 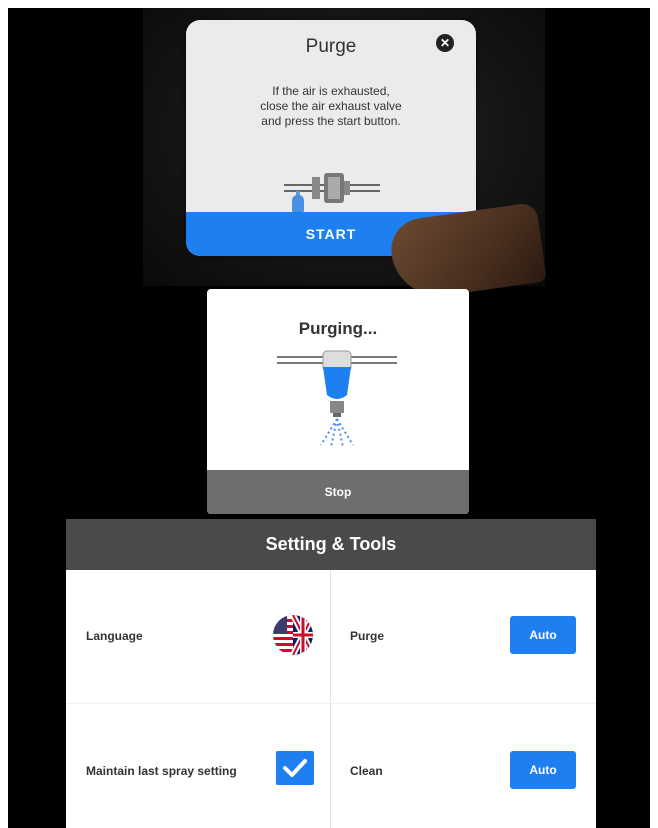 What do you see at coordinates (337, 399) in the screenshot?
I see `spray-nozzle-icon` at bounding box center [337, 399].